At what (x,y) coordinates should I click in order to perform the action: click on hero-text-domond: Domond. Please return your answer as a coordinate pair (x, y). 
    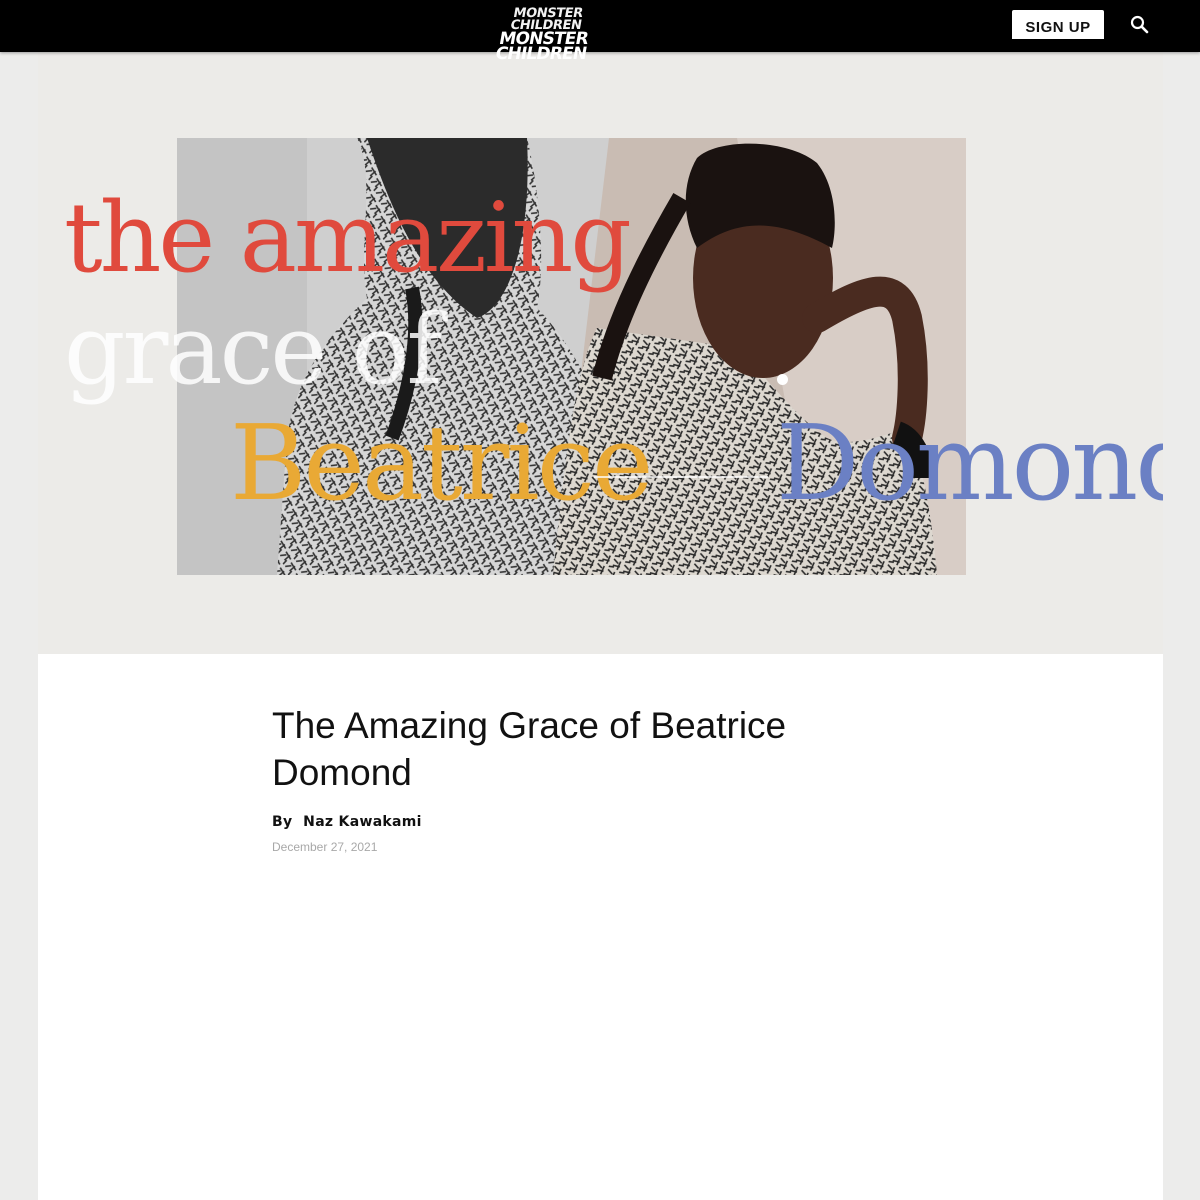
    Looking at the image, I should click on (969, 463).